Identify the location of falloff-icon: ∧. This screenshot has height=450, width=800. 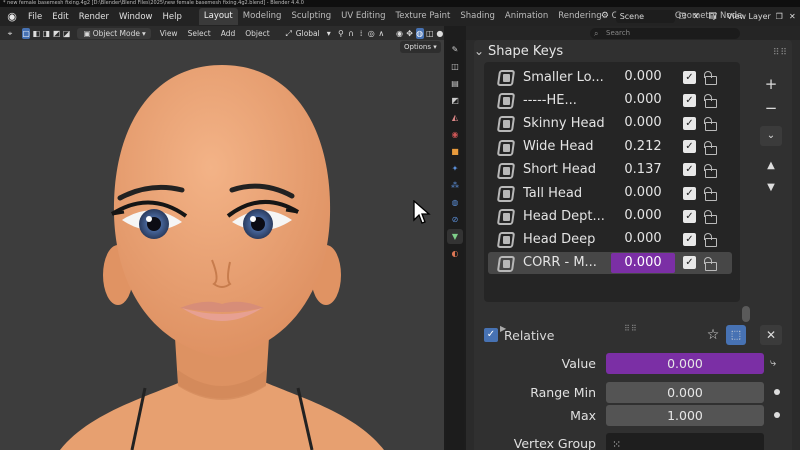
(381, 33).